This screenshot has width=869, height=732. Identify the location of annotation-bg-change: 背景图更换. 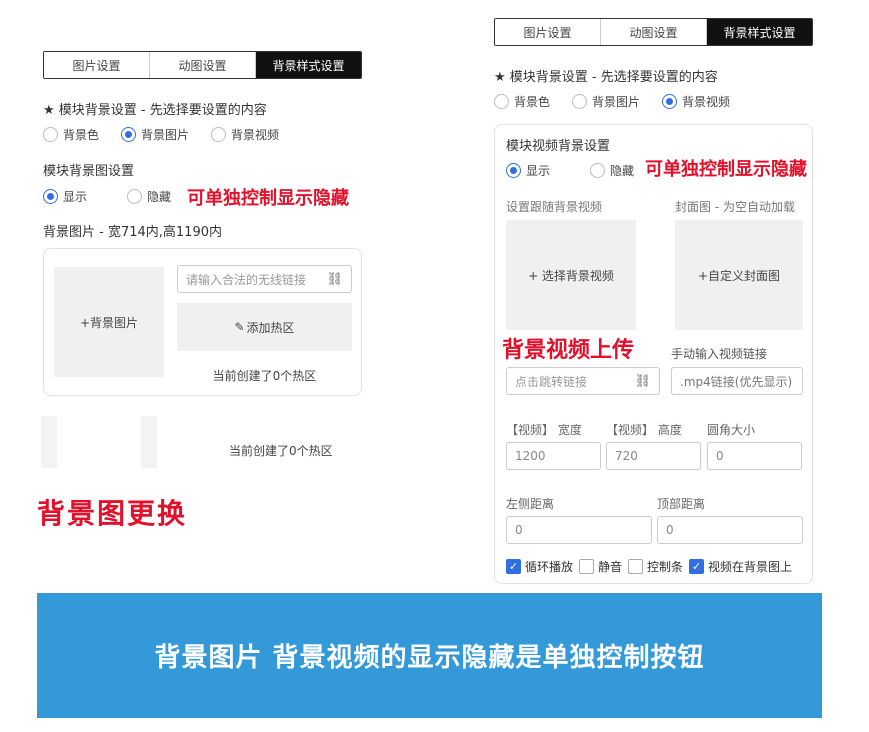
(112, 513).